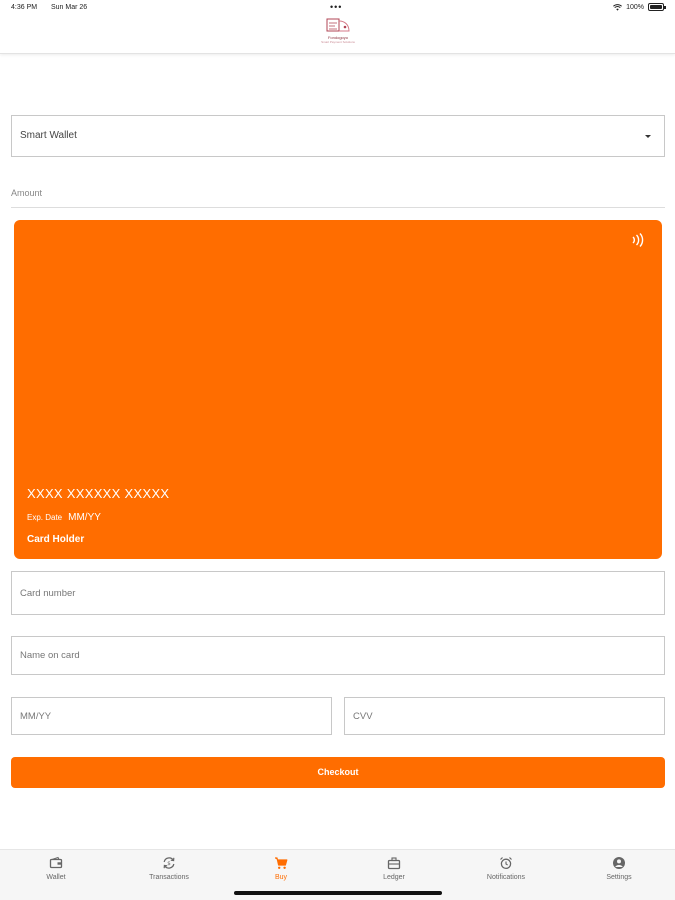 Image resolution: width=675 pixels, height=900 pixels. I want to click on card-expiry-label: Exp. Date, so click(45, 517).